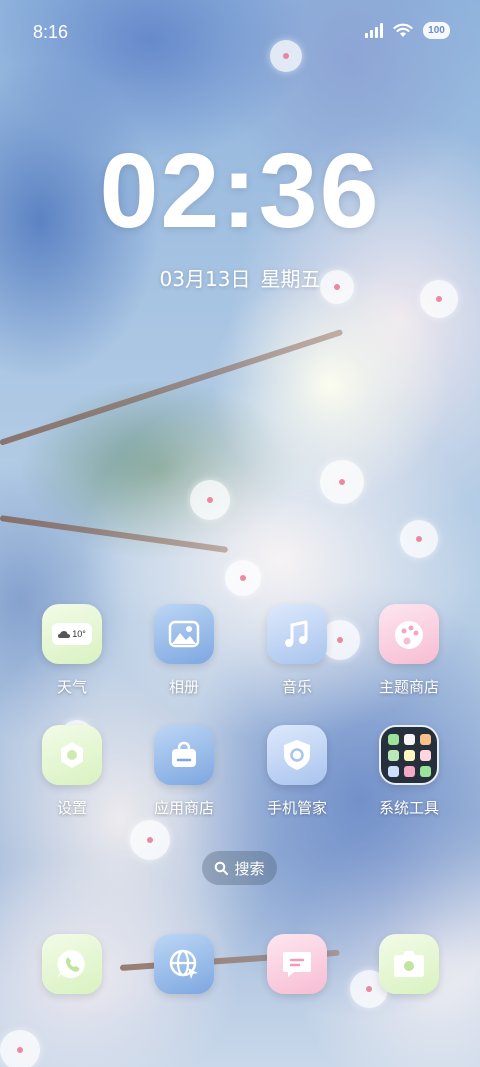 This screenshot has width=480, height=1067. I want to click on app-label: 天气, so click(71, 687).